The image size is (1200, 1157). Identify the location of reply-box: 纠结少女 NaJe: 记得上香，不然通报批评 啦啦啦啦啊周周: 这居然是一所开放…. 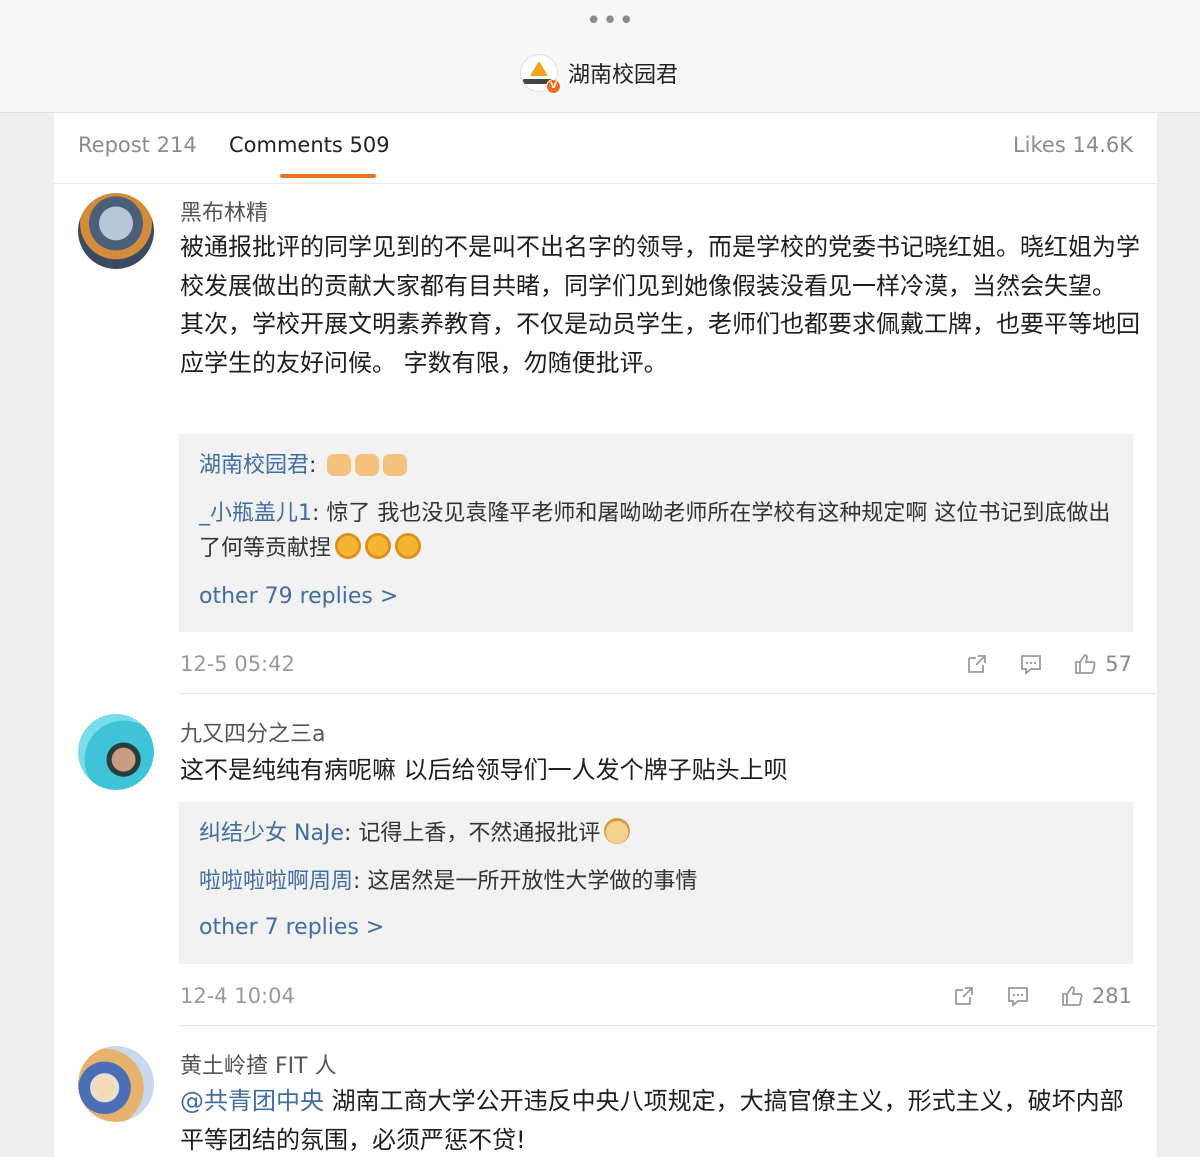
(656, 883).